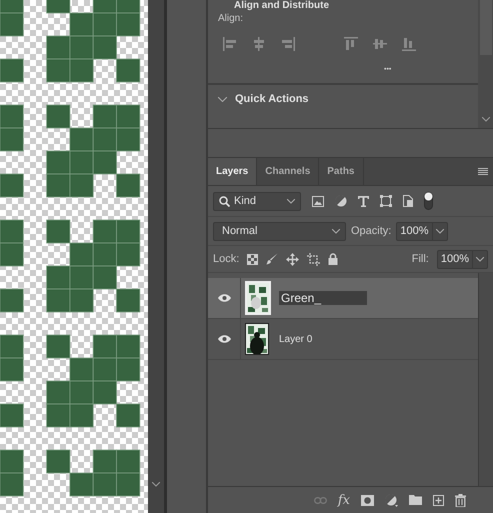 Image resolution: width=493 pixels, height=513 pixels. Describe the element at coordinates (367, 500) in the screenshot. I see `mask-icon` at that location.